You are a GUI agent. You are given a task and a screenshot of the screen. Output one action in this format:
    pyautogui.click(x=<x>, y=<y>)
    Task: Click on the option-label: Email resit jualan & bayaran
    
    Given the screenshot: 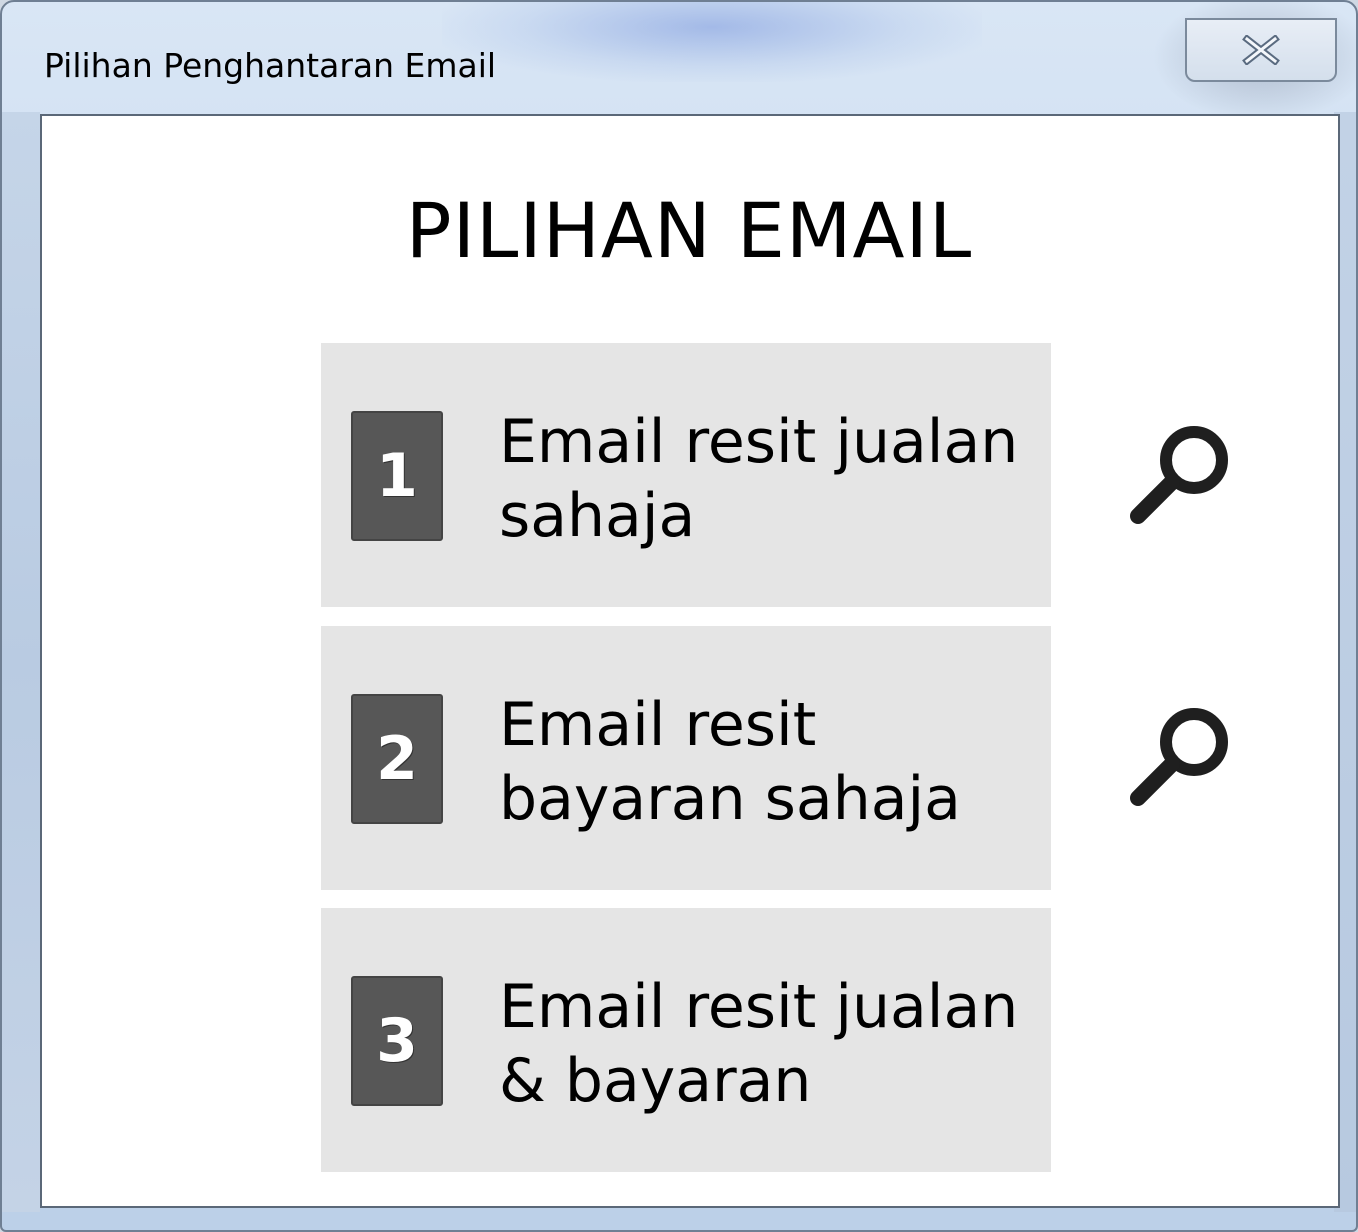 What is the action you would take?
    pyautogui.click(x=759, y=1044)
    